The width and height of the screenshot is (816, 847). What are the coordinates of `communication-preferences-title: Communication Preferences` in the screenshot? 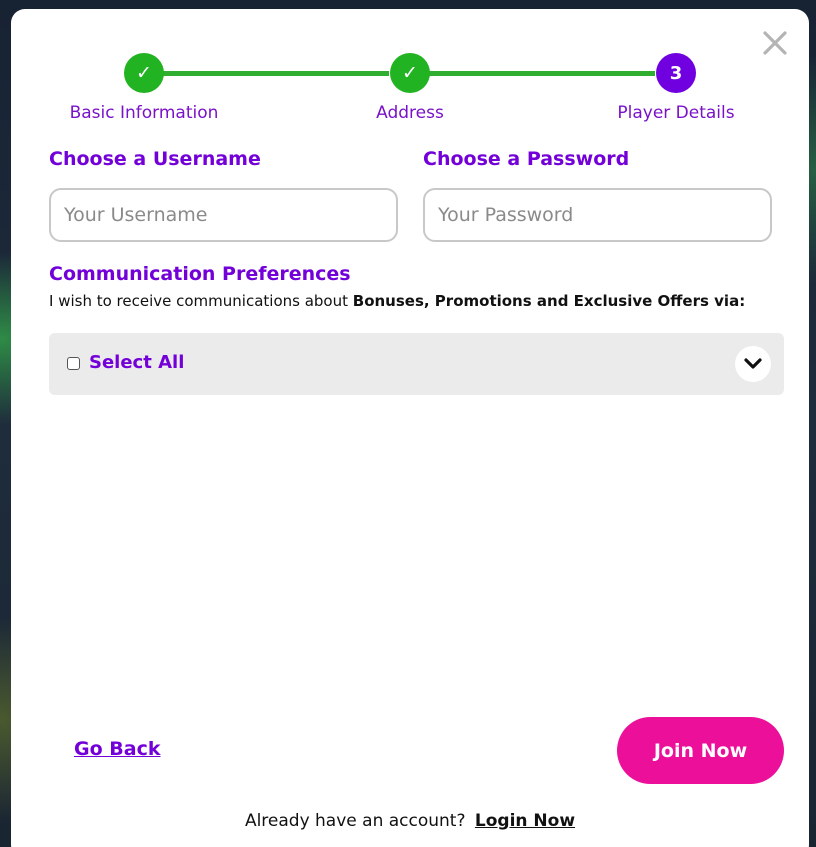 It's located at (200, 274).